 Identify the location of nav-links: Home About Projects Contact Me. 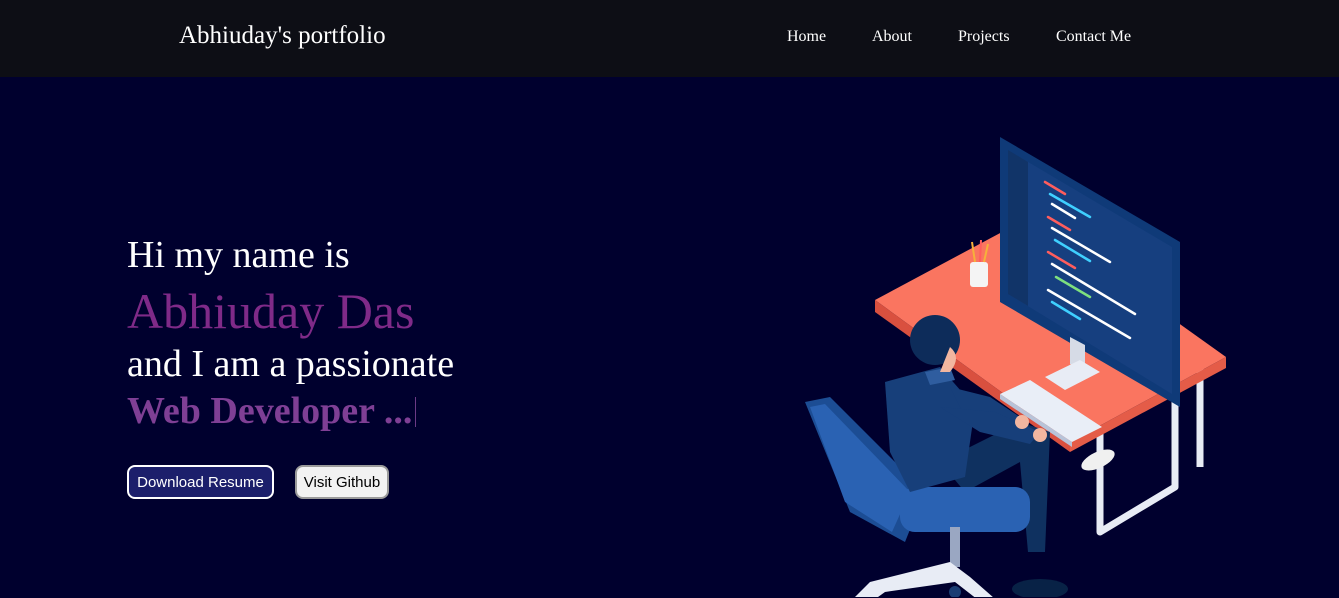
(669, 40).